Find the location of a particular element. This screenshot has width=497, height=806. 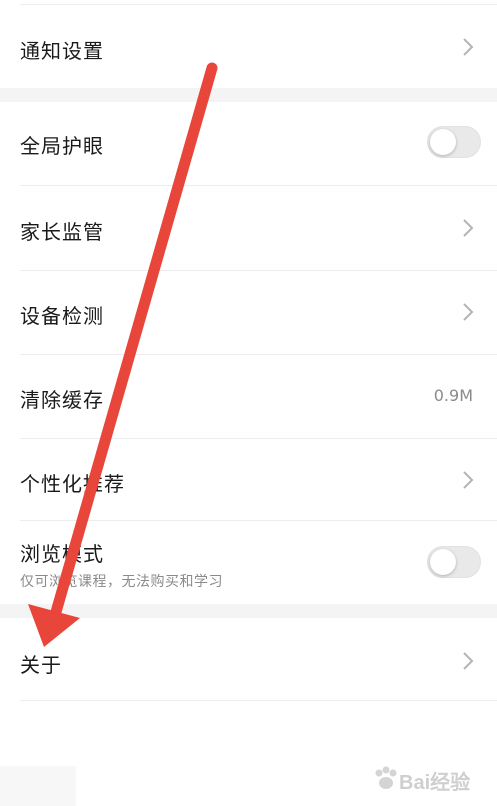

settings-row-personalized: 个性化推荐 is located at coordinates (248, 479).